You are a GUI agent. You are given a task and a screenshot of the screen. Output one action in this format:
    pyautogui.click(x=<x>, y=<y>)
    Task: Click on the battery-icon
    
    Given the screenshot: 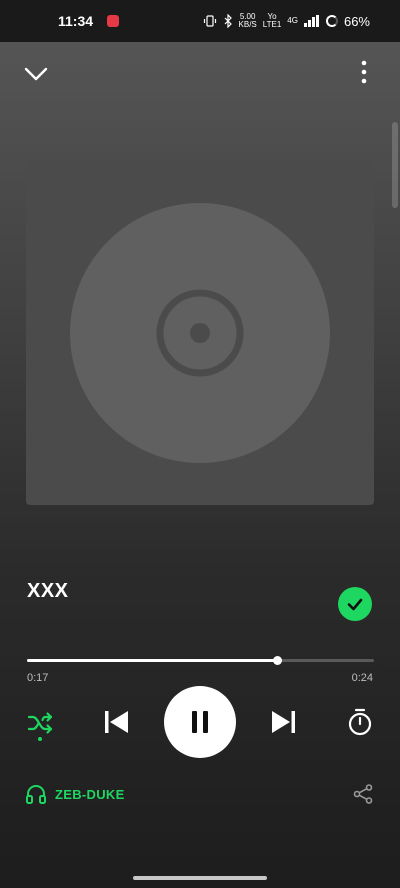 What is the action you would take?
    pyautogui.click(x=331, y=21)
    